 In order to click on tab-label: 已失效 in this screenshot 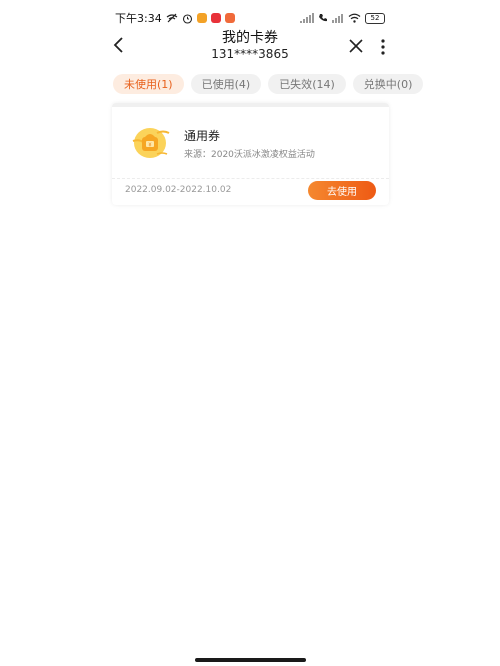, I will do `click(296, 84)`.